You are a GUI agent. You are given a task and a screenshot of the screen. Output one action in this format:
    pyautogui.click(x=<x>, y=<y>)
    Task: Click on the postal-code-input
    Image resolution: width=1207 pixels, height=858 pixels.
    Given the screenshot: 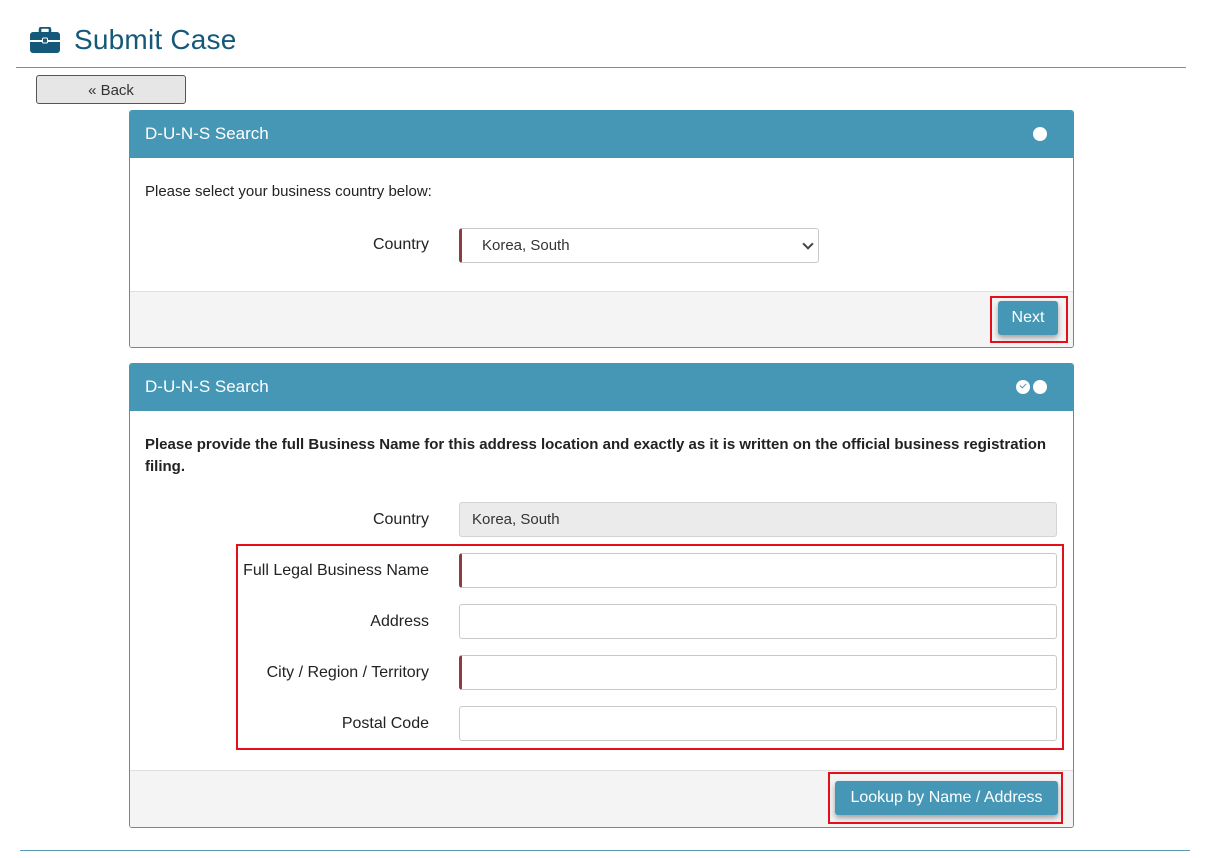 What is the action you would take?
    pyautogui.click(x=758, y=723)
    